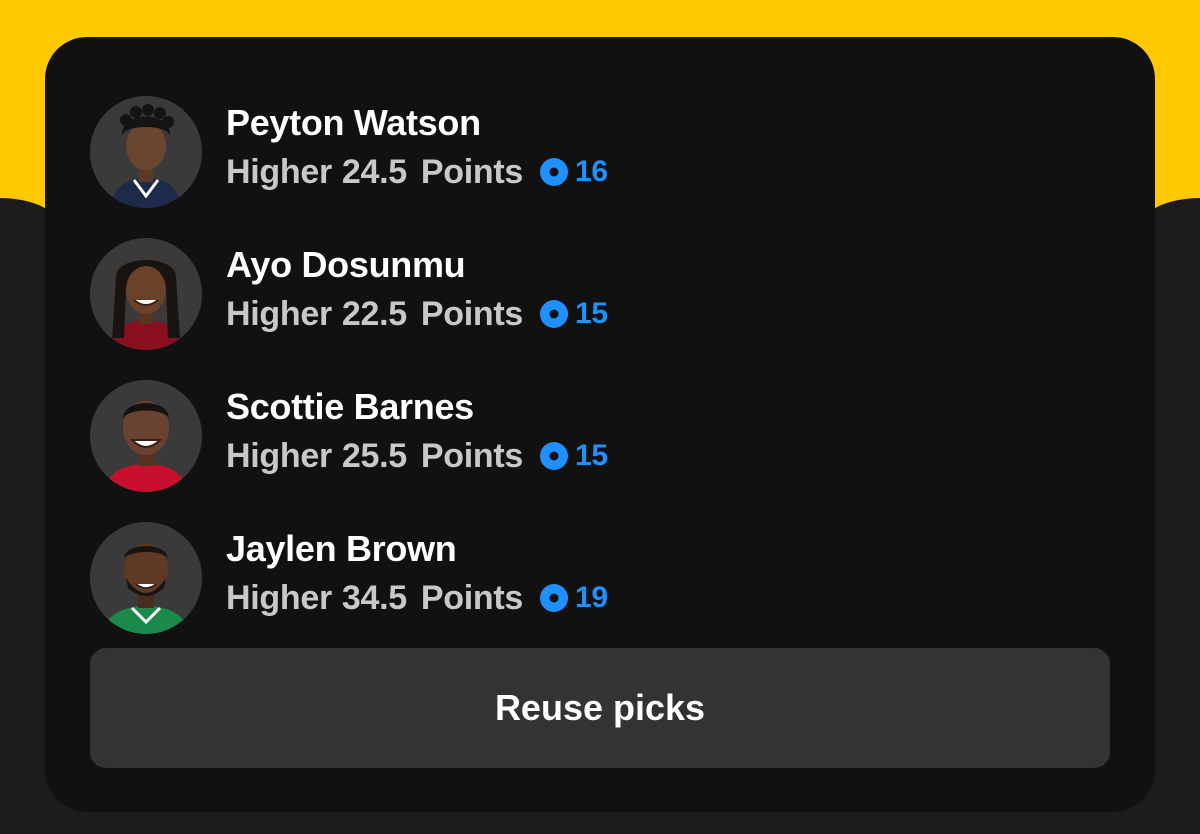  What do you see at coordinates (417, 598) in the screenshot?
I see `pick-projection: Higher 34.5 Points 19` at bounding box center [417, 598].